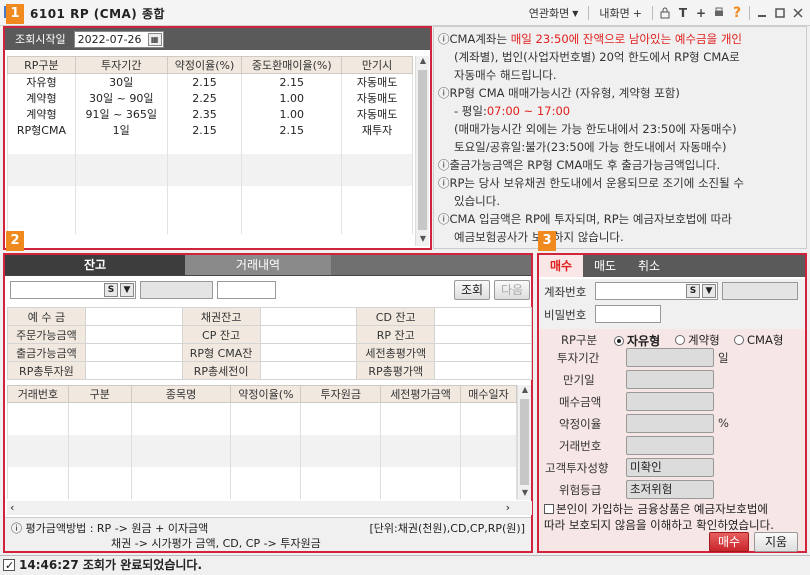 The width and height of the screenshot is (810, 575). I want to click on info-line: ⓘCMA계좌는 매일 23:50에 잔액으로 남아있는 예수금을 개인, so click(620, 39).